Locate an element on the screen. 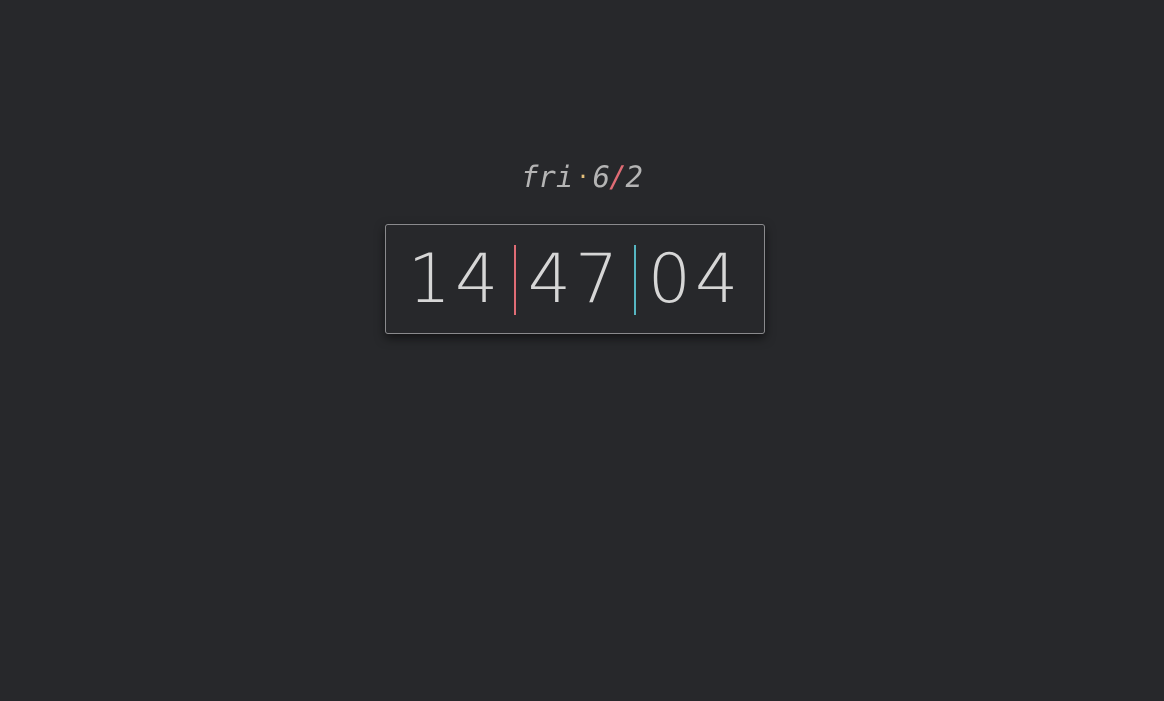 The height and width of the screenshot is (701, 1164). time-display-box: 14 47 04 is located at coordinates (575, 279).